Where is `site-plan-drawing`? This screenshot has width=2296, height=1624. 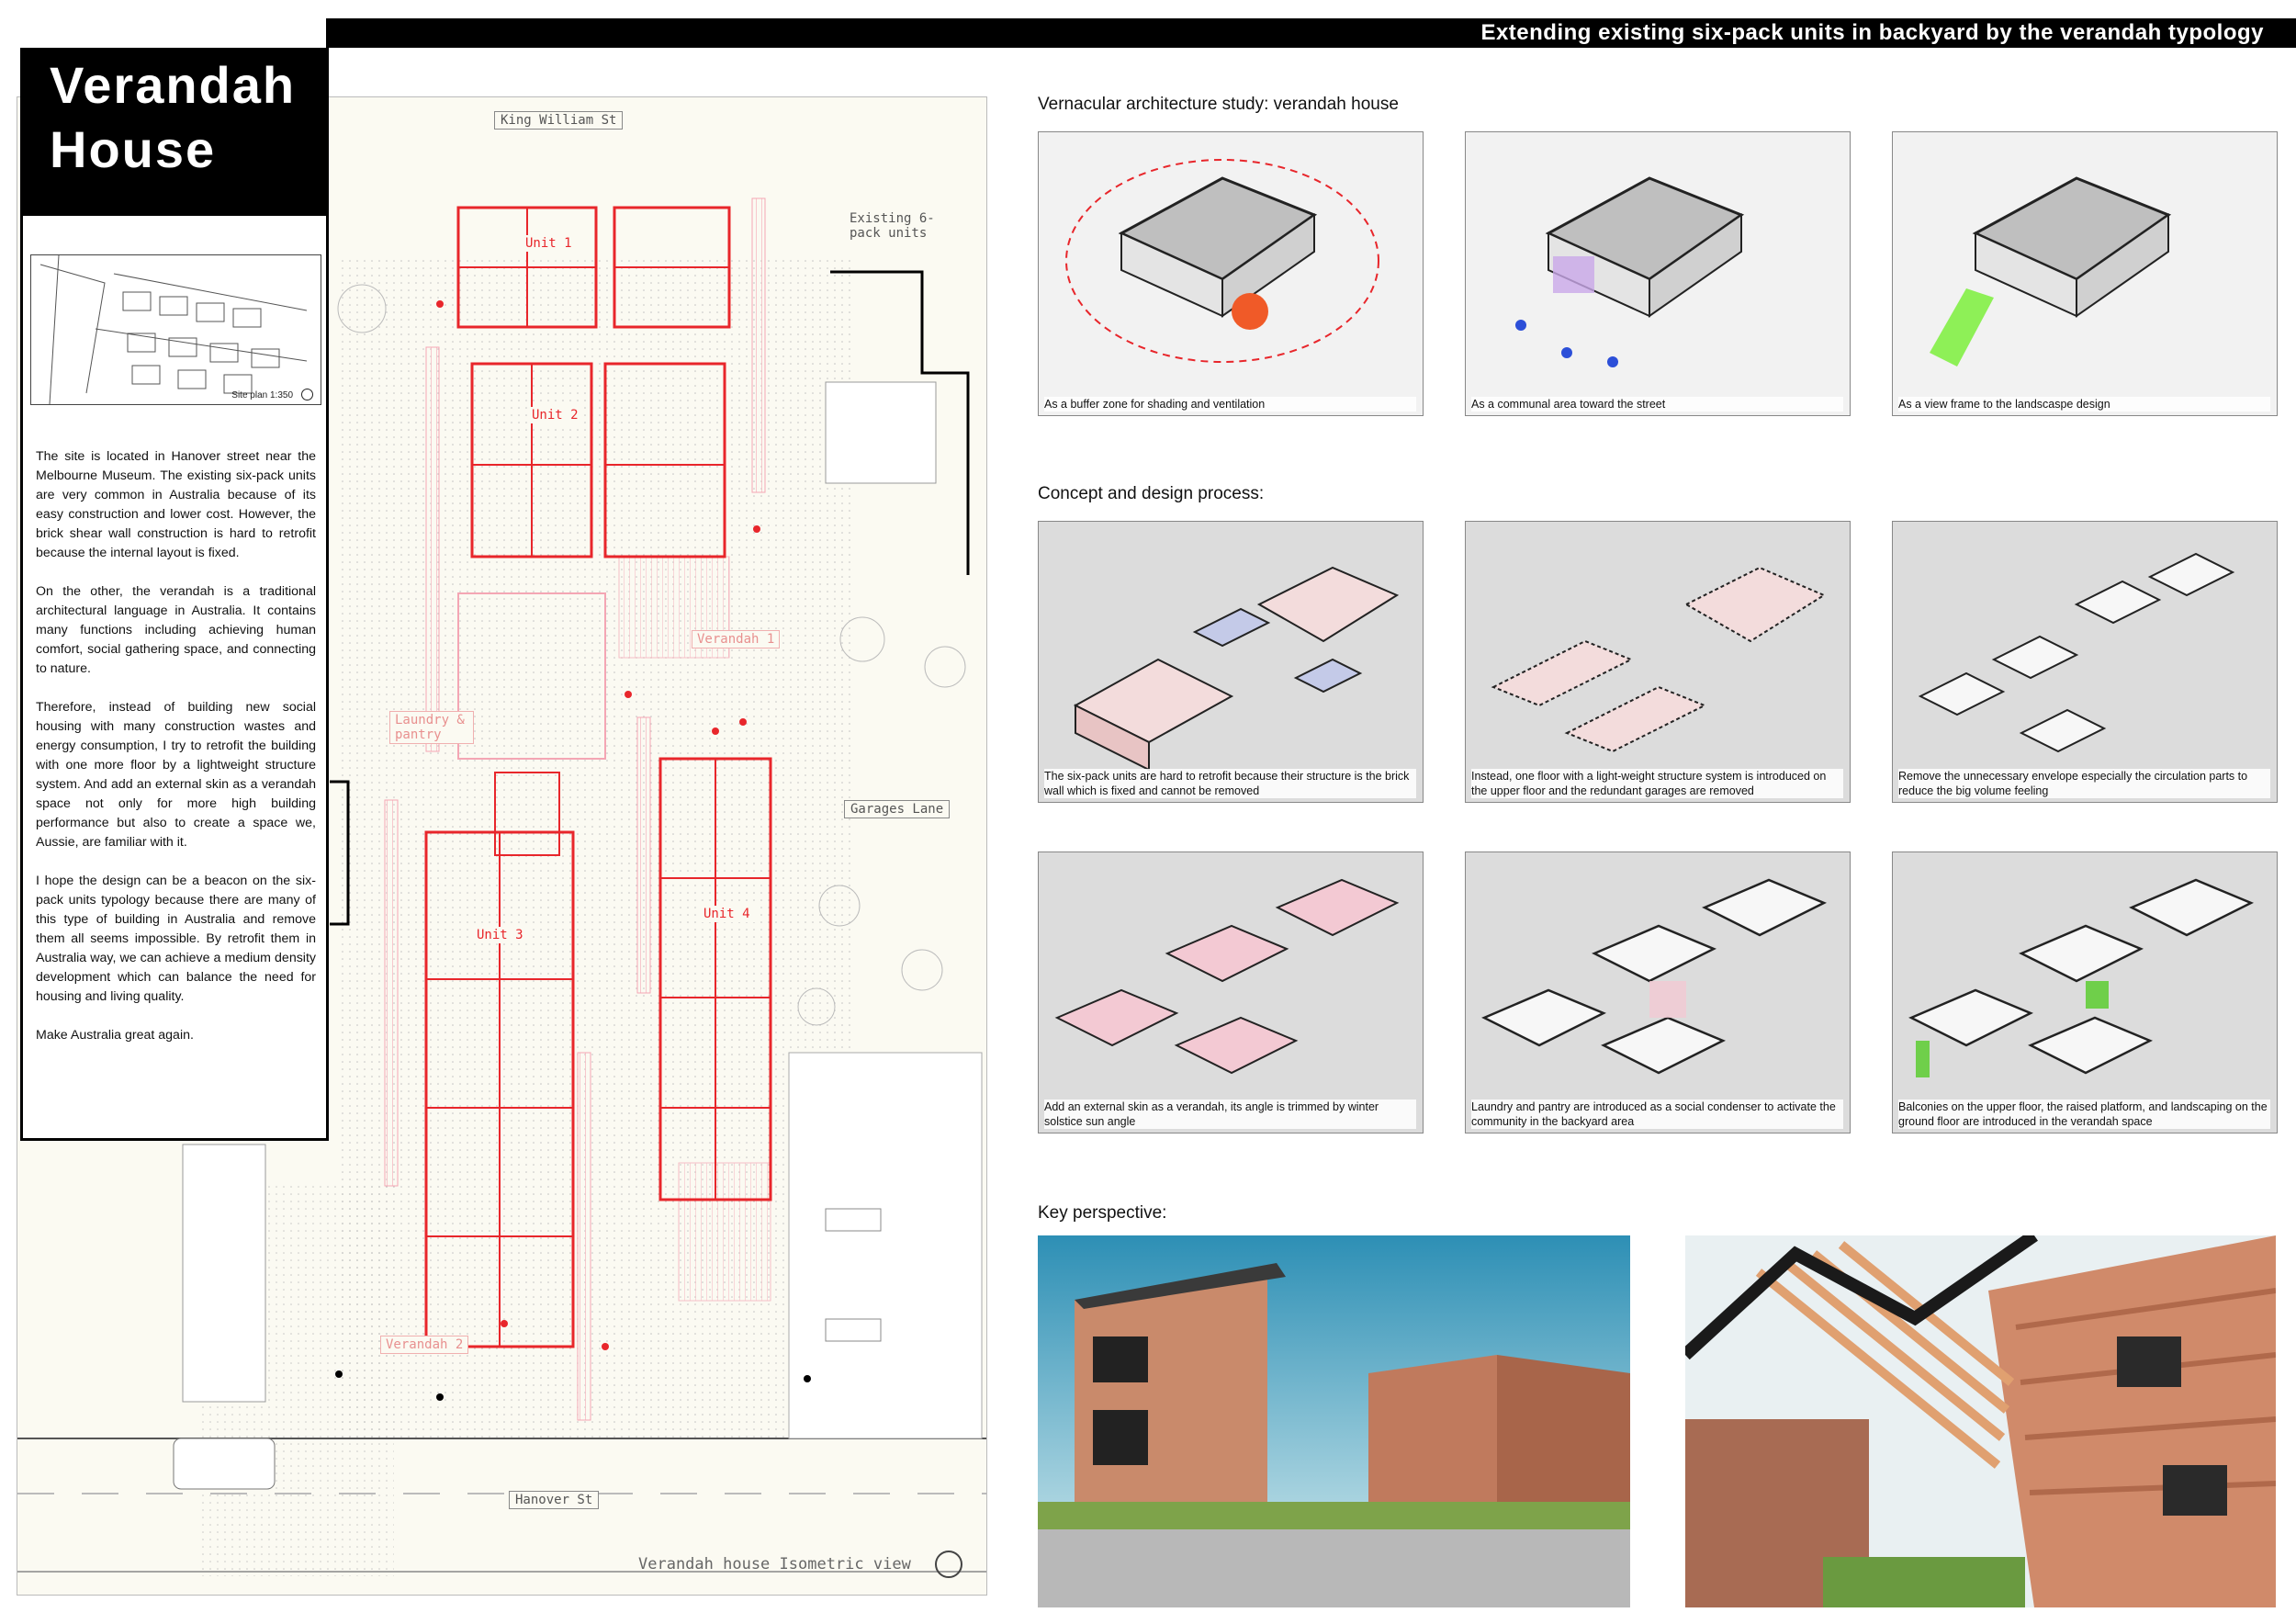
site-plan-drawing is located at coordinates (173, 329).